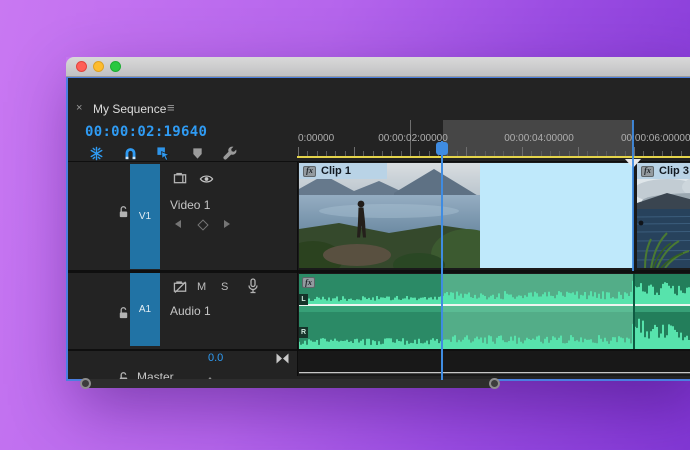 Image resolution: width=690 pixels, height=450 pixels. Describe the element at coordinates (539, 138) in the screenshot. I see `ruler-label-4s: 00:00:04:00000` at that location.